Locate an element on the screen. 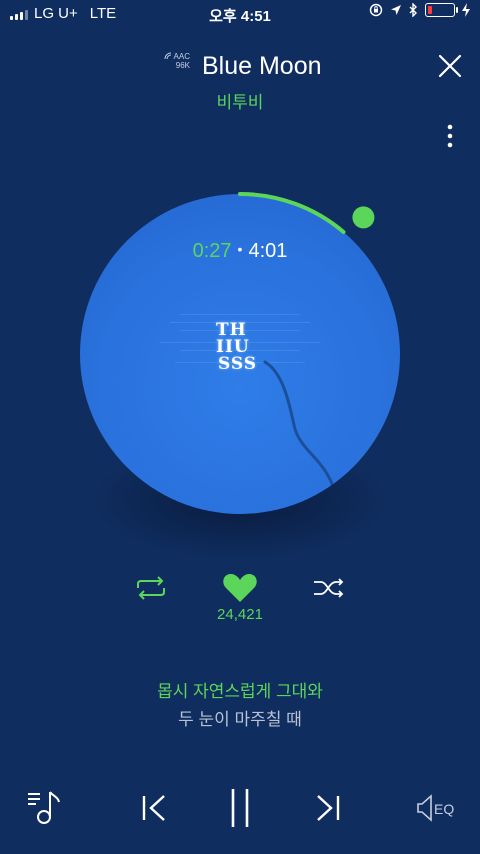 The height and width of the screenshot is (854, 480). codec-badge: AAC 96K is located at coordinates (177, 61).